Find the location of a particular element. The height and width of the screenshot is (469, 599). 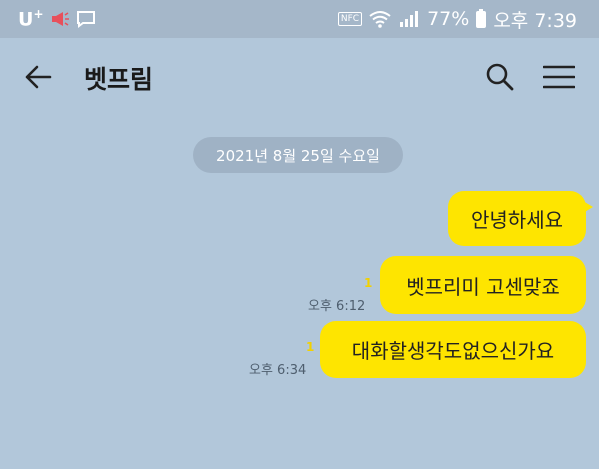

battery-percent: 77% is located at coordinates (448, 19).